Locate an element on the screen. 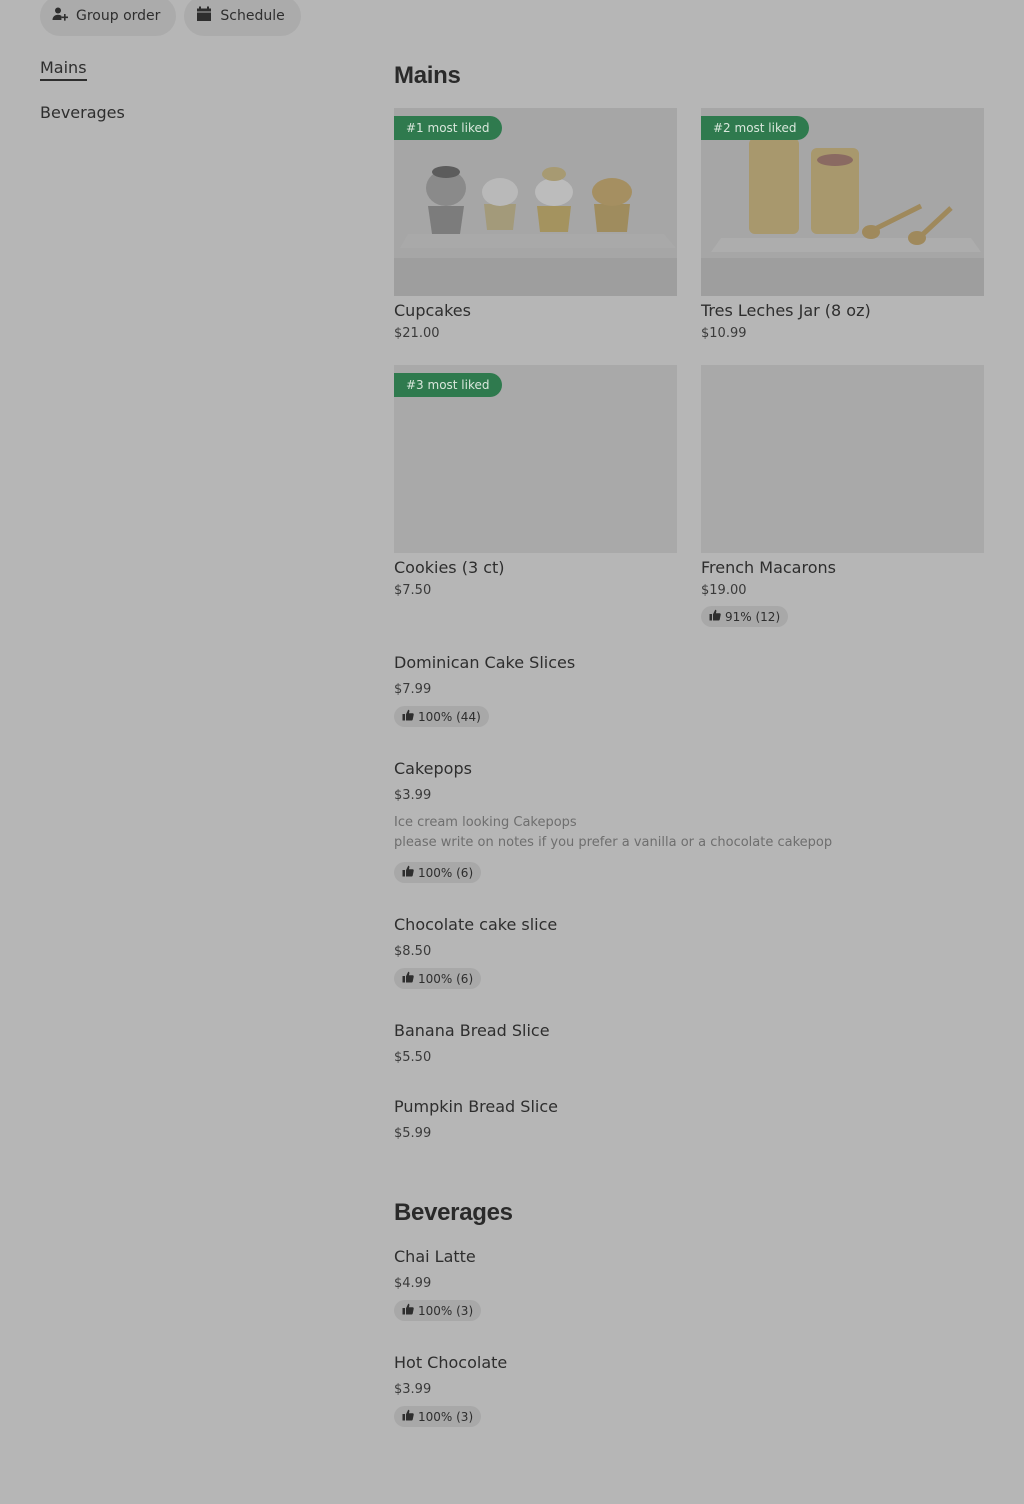 This screenshot has width=1024, height=1504. rating-text: 91% (12) is located at coordinates (753, 616).